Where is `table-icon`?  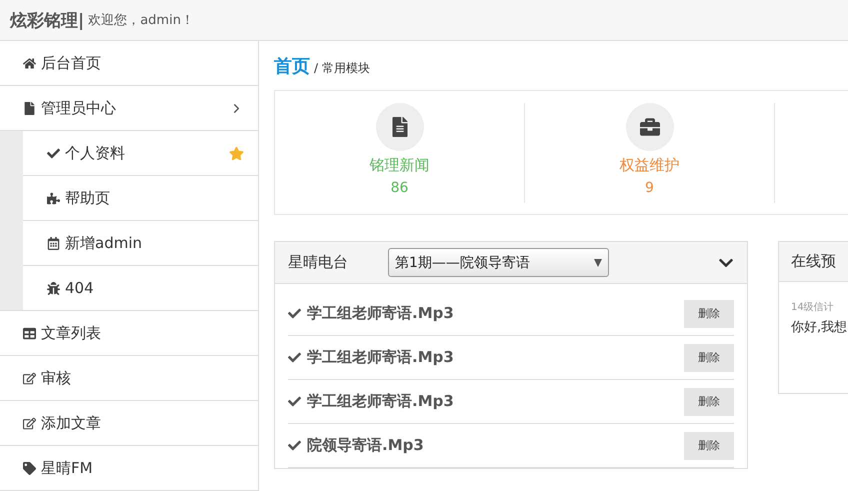 table-icon is located at coordinates (29, 333).